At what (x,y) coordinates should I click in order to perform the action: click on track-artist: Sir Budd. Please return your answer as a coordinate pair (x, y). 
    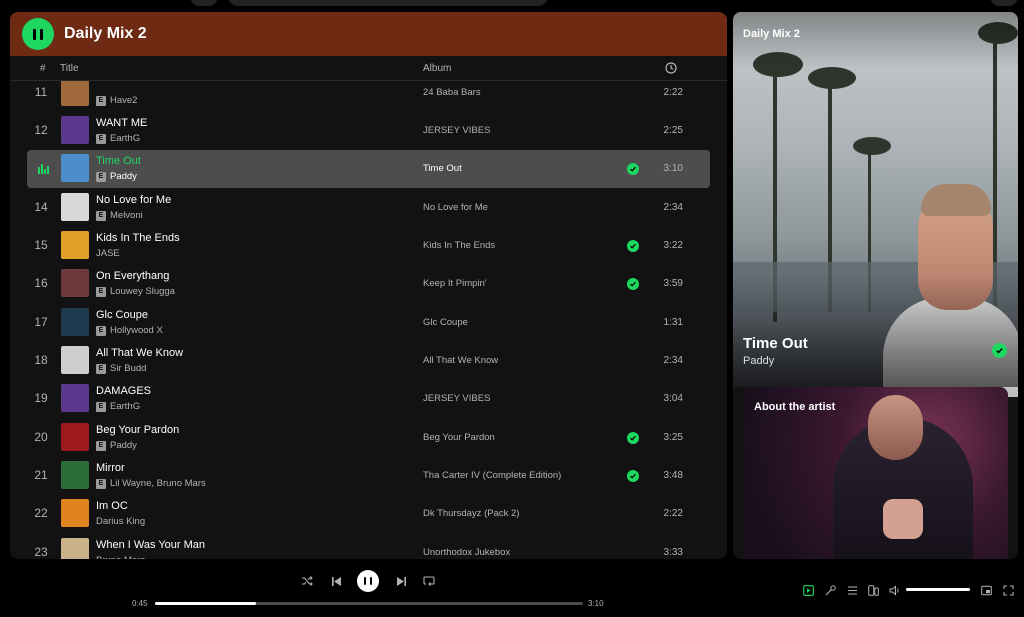
    Looking at the image, I should click on (128, 368).